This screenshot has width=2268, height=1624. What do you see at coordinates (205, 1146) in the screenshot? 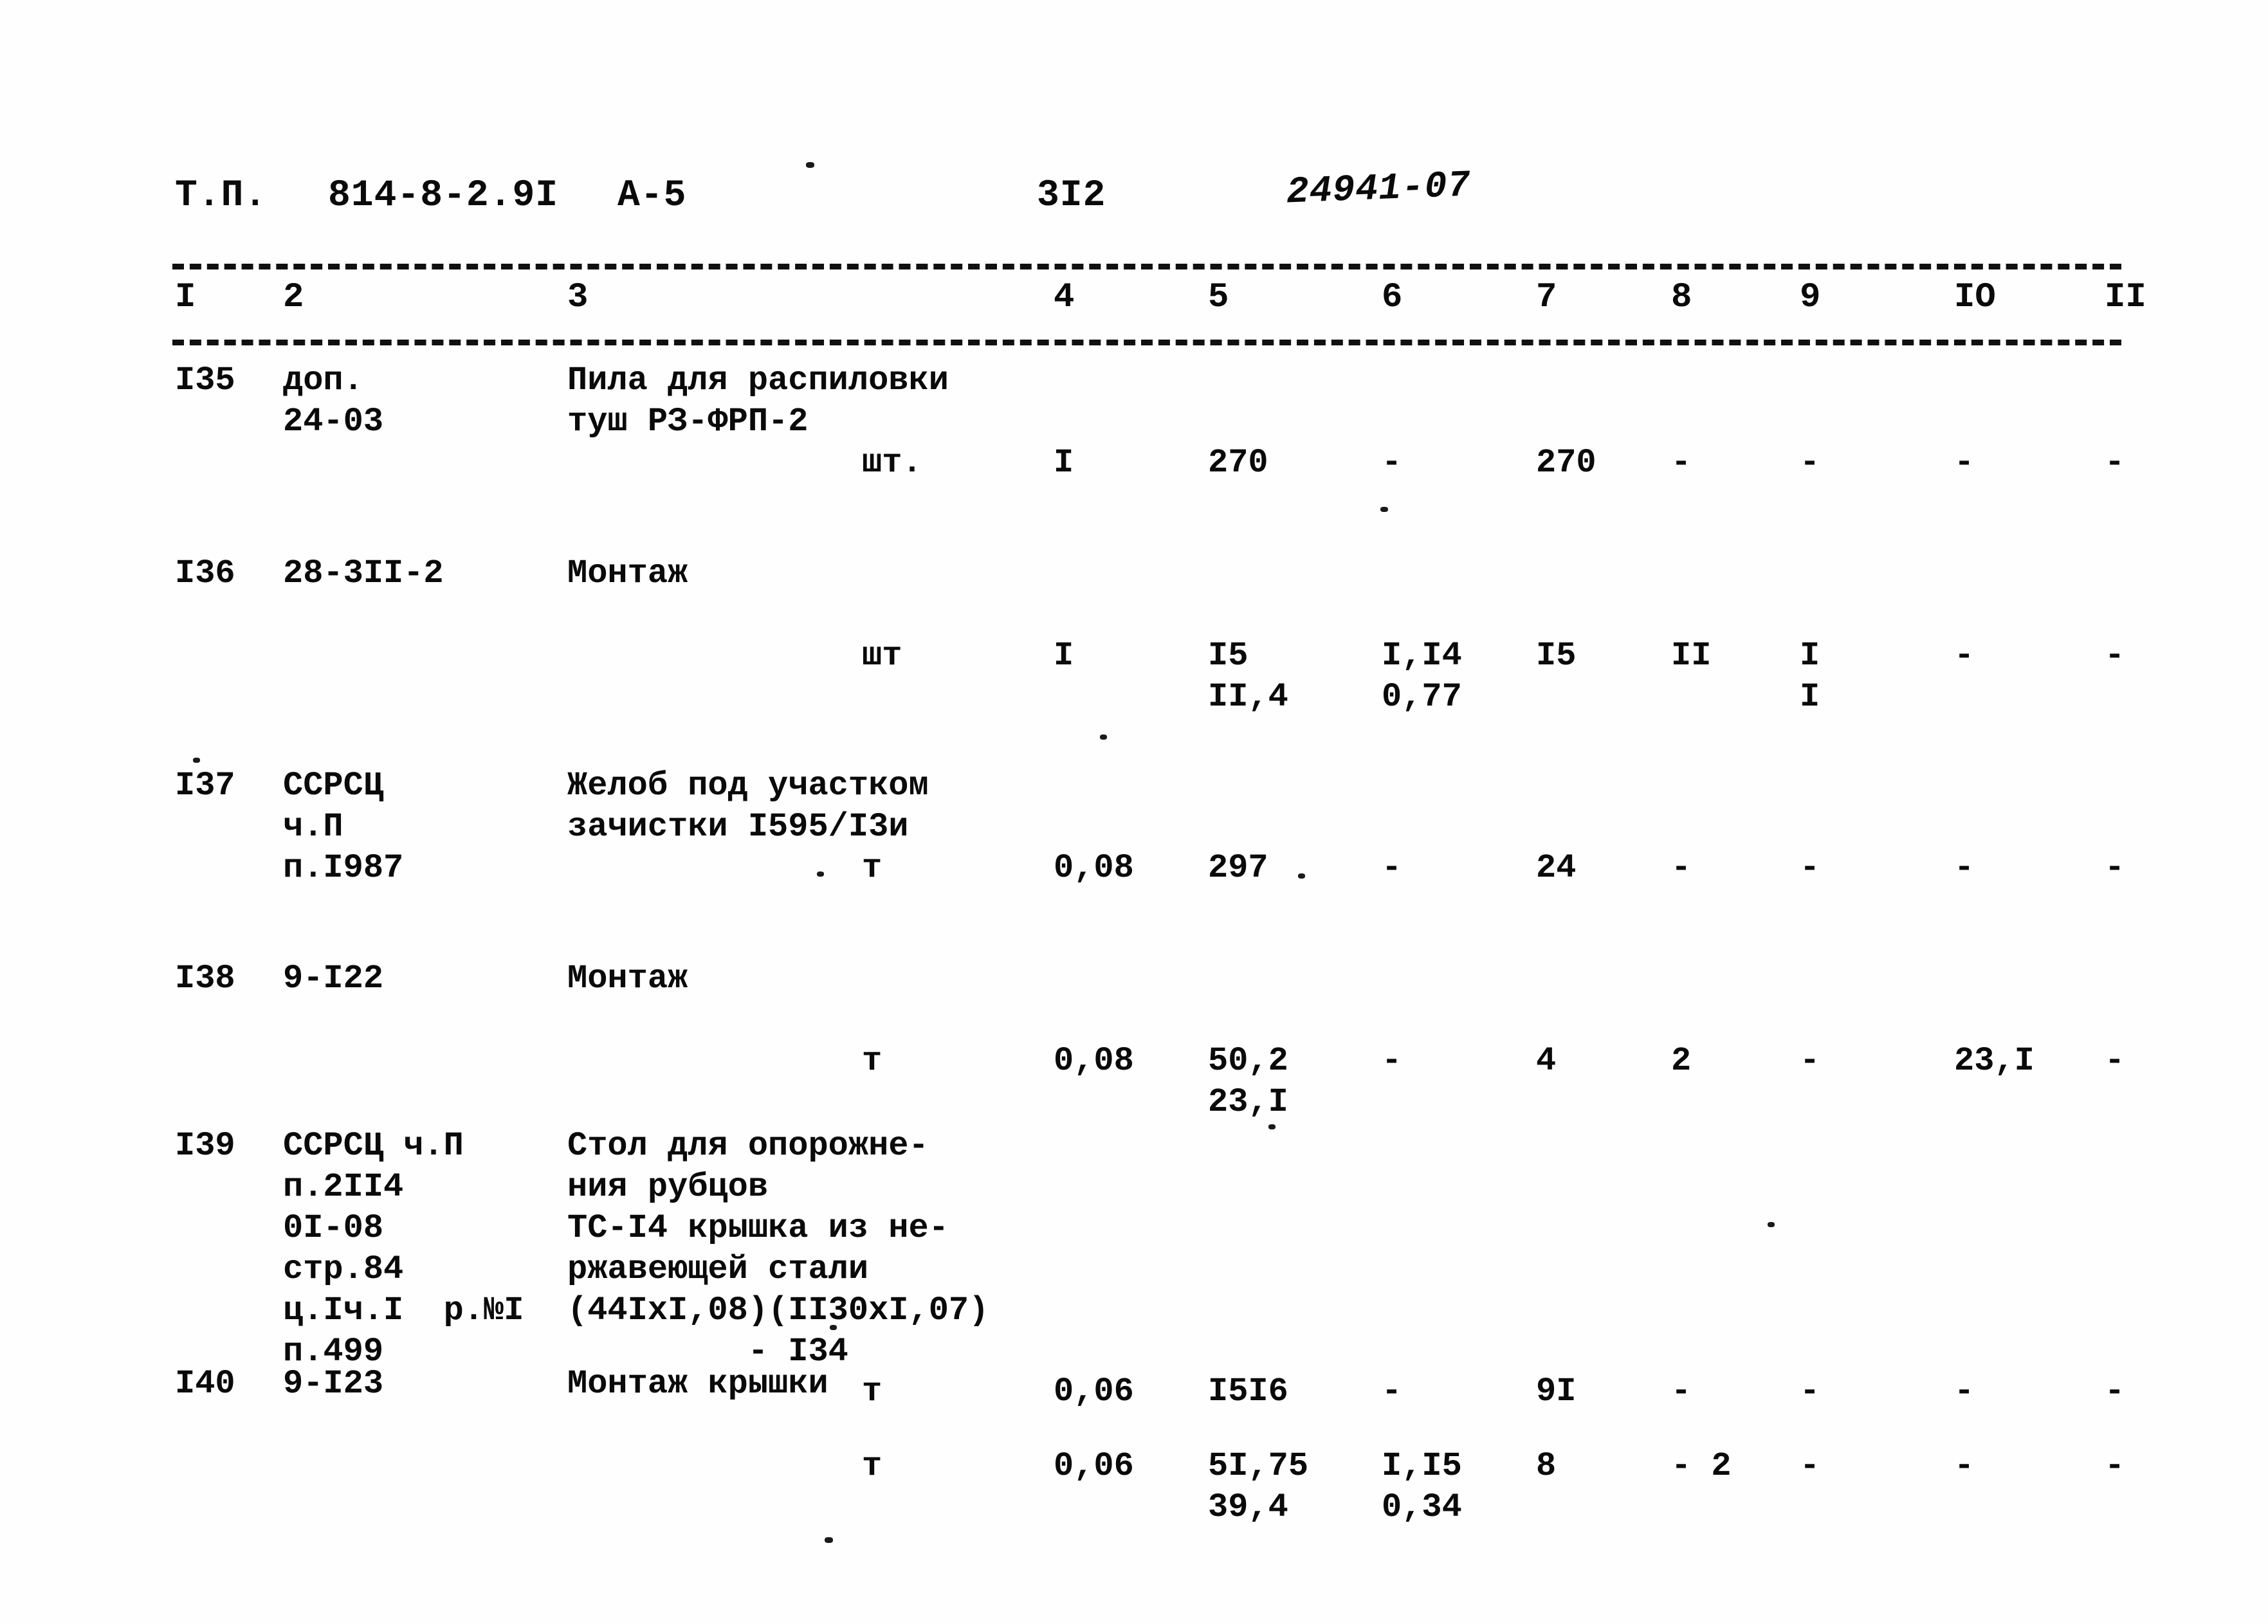
I see `row-number: I39` at bounding box center [205, 1146].